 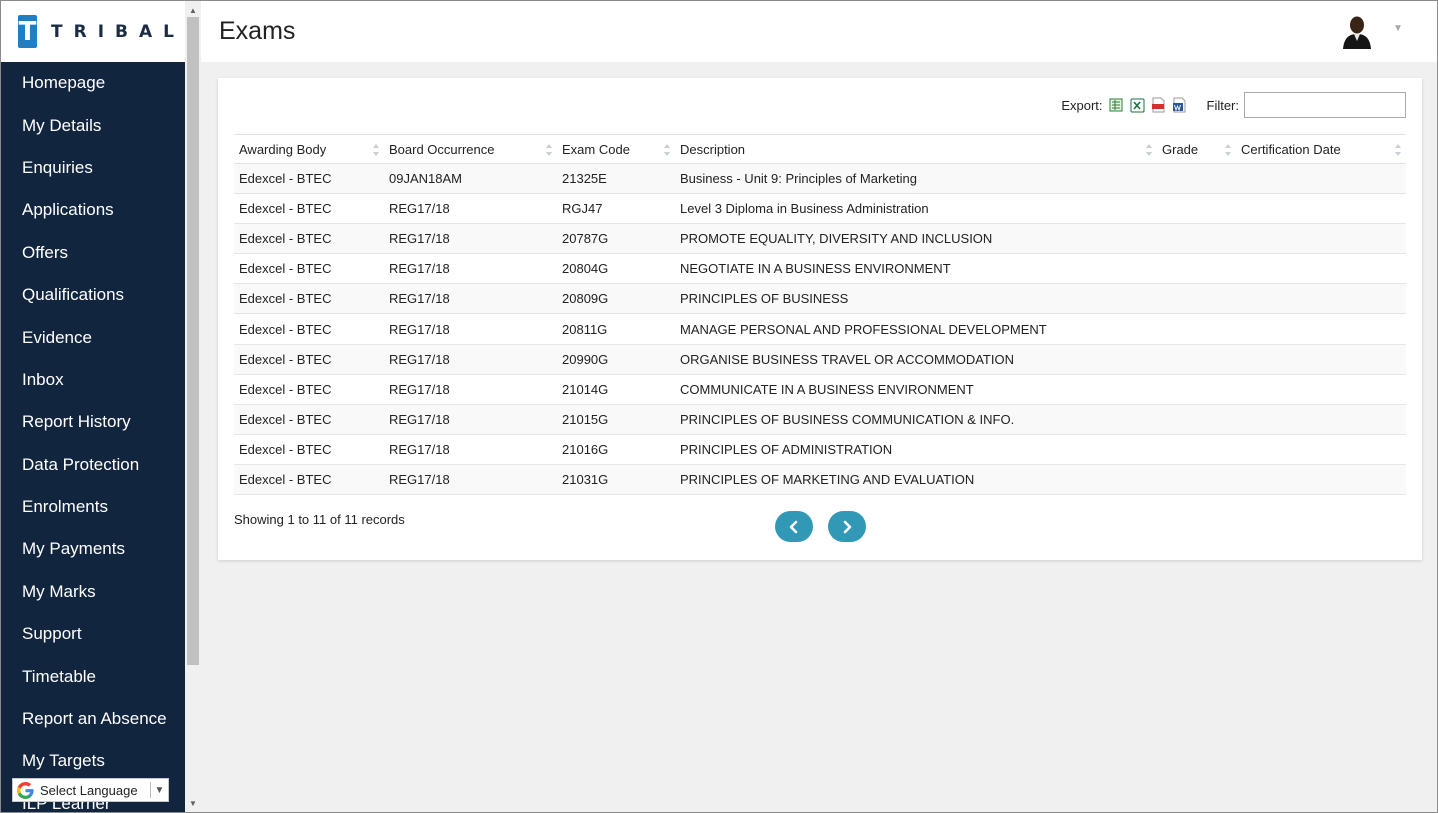 I want to click on user-menu-caret-icon: ▼, so click(x=1398, y=28).